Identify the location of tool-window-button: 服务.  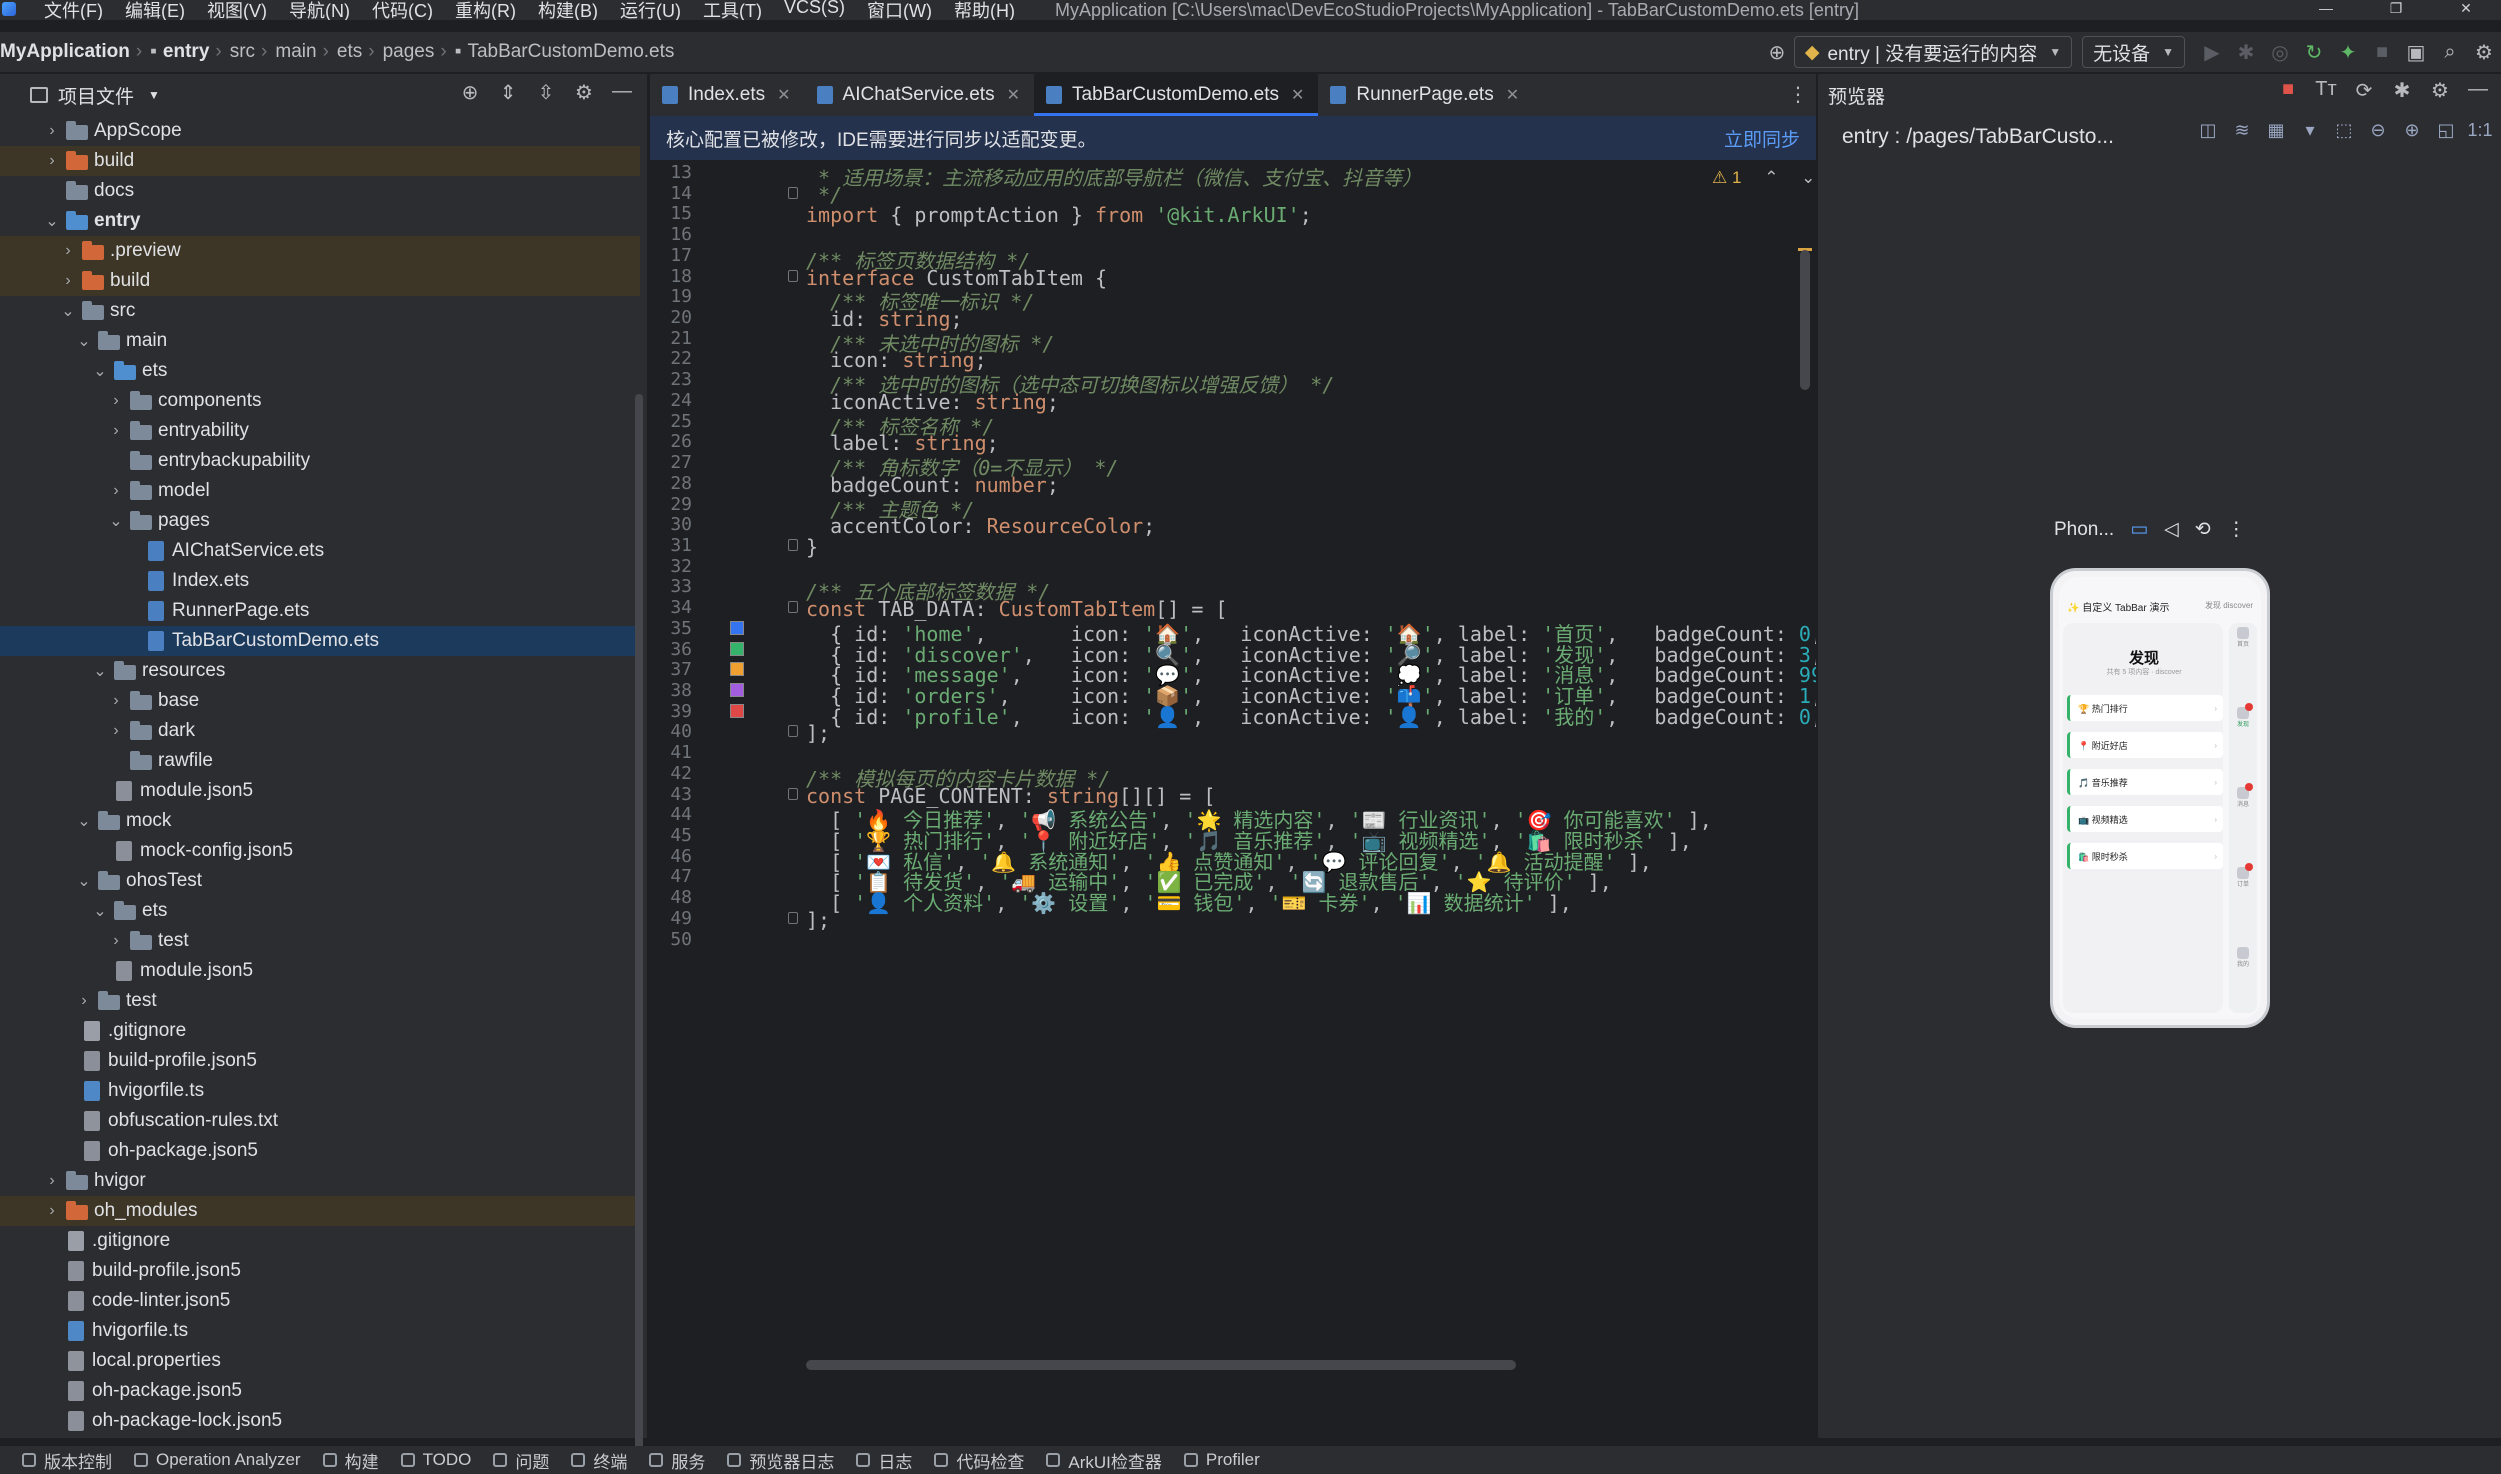
(677, 1460).